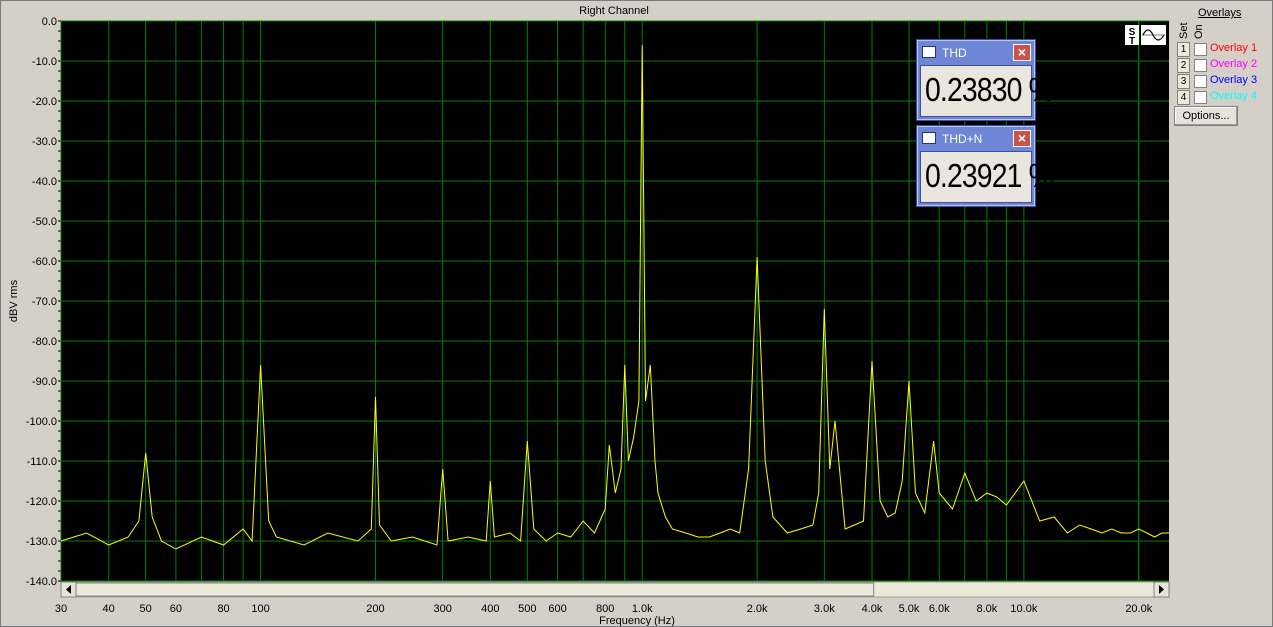 The image size is (1273, 627). What do you see at coordinates (490, 609) in the screenshot?
I see `x-tick-label: 400` at bounding box center [490, 609].